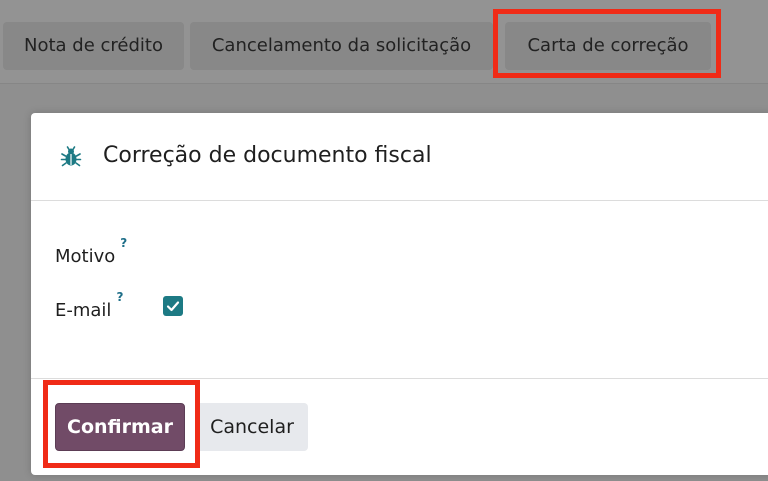 This screenshot has height=481, width=768. What do you see at coordinates (93, 46) in the screenshot?
I see `credit-note-button: Nota de crédito` at bounding box center [93, 46].